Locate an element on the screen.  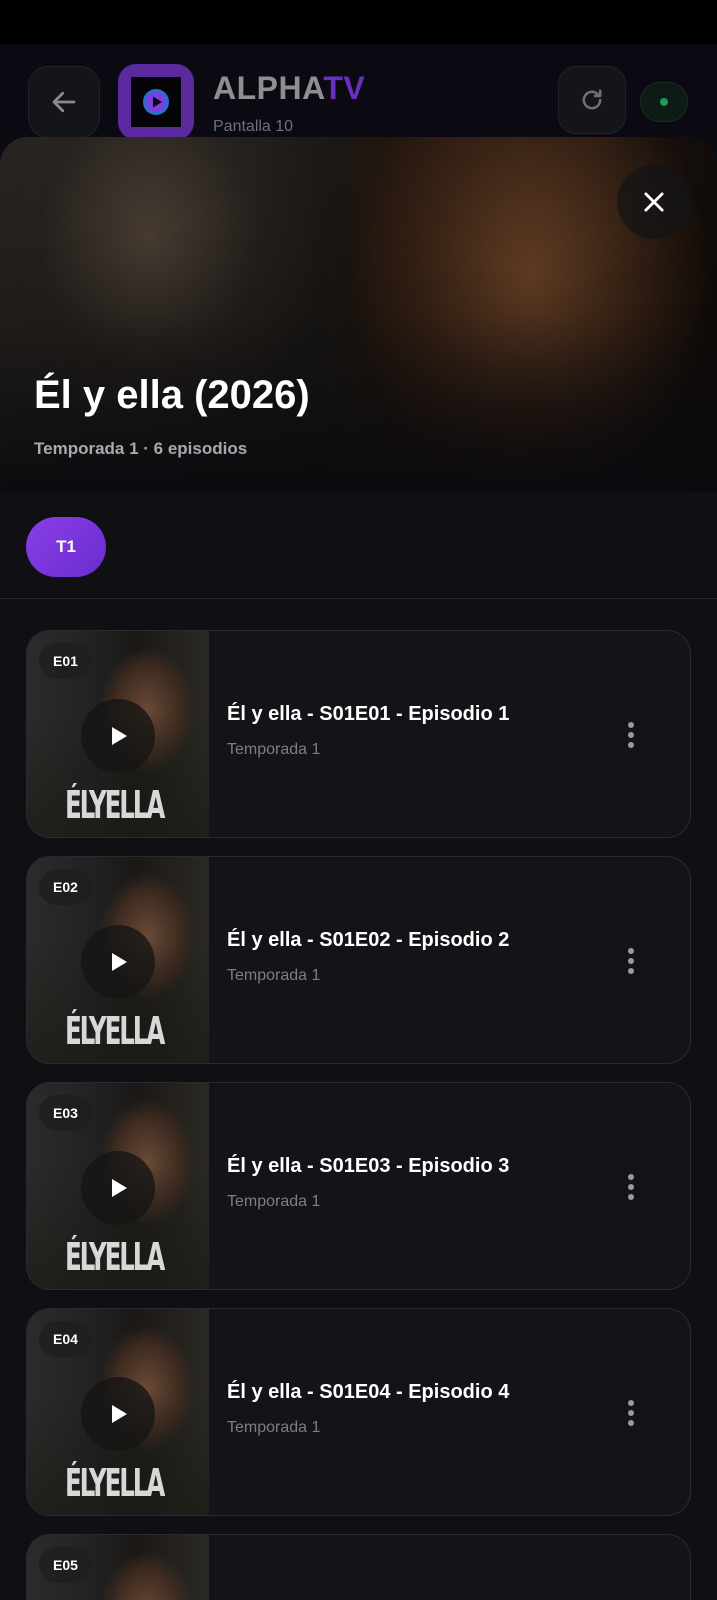
episode-badge: E05 is located at coordinates (65, 1565).